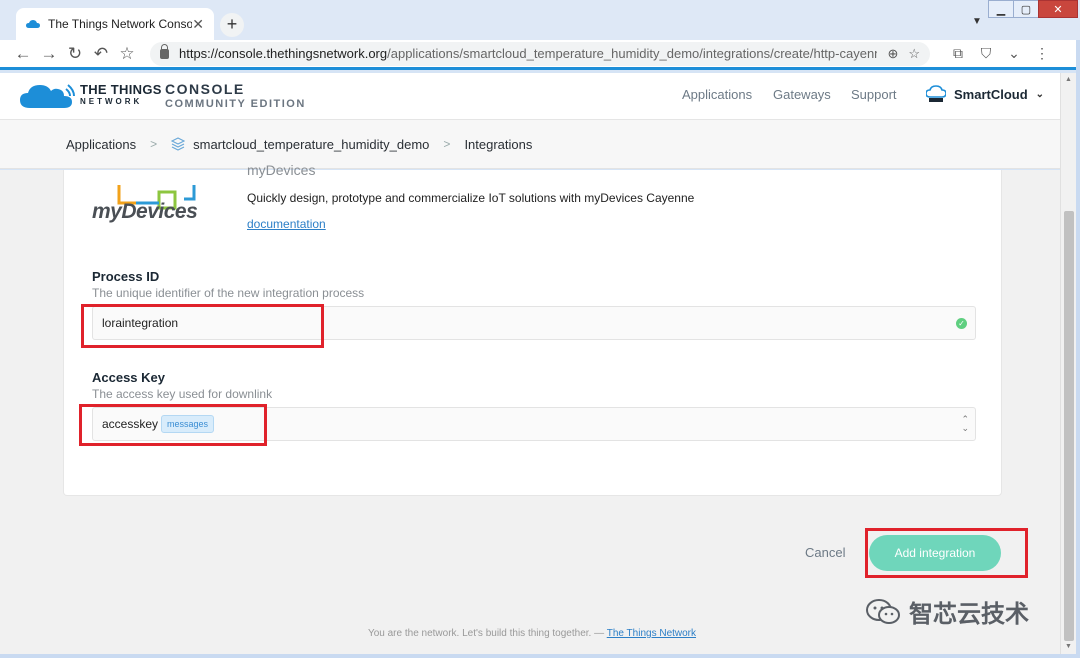 The width and height of the screenshot is (1080, 658). What do you see at coordinates (286, 224) in the screenshot?
I see `documentation-link: documentation` at bounding box center [286, 224].